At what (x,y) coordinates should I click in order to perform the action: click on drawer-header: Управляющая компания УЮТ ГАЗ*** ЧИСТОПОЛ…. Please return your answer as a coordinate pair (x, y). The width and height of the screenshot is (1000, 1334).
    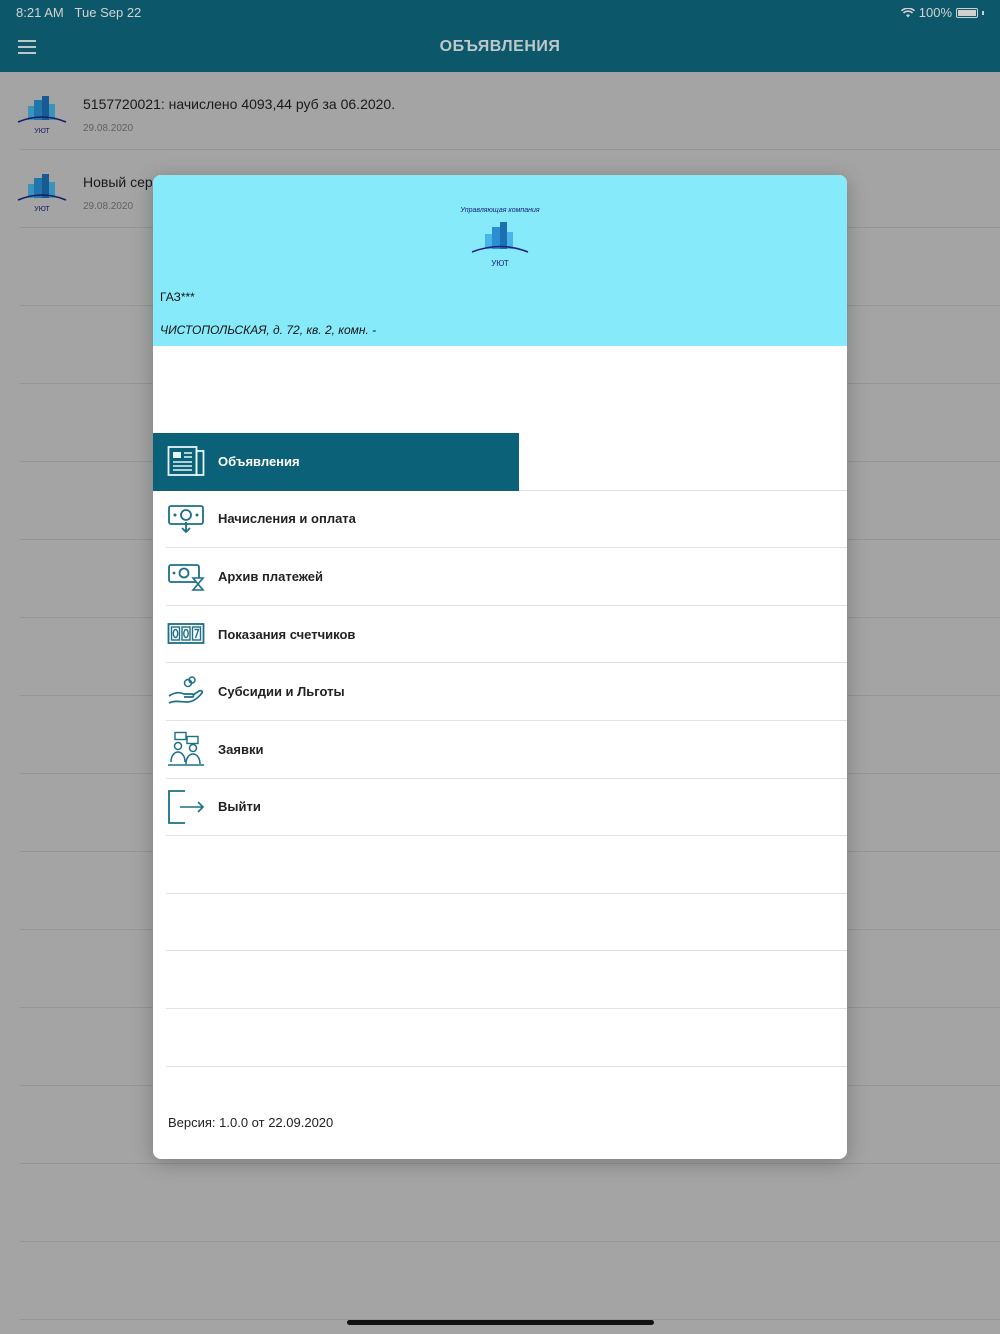
    Looking at the image, I should click on (500, 260).